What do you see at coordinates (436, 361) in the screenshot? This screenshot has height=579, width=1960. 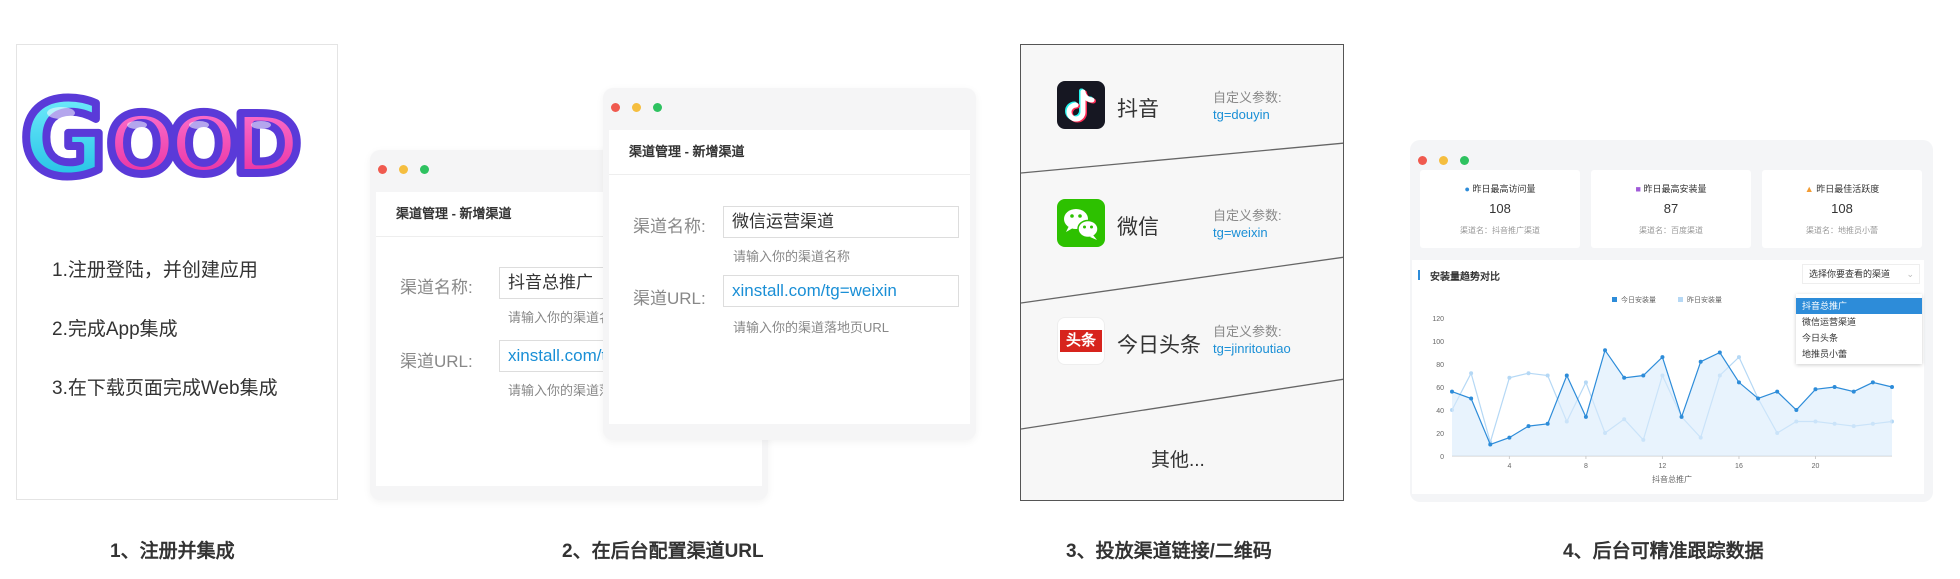 I see `channel-url-label: 渠道URL:` at bounding box center [436, 361].